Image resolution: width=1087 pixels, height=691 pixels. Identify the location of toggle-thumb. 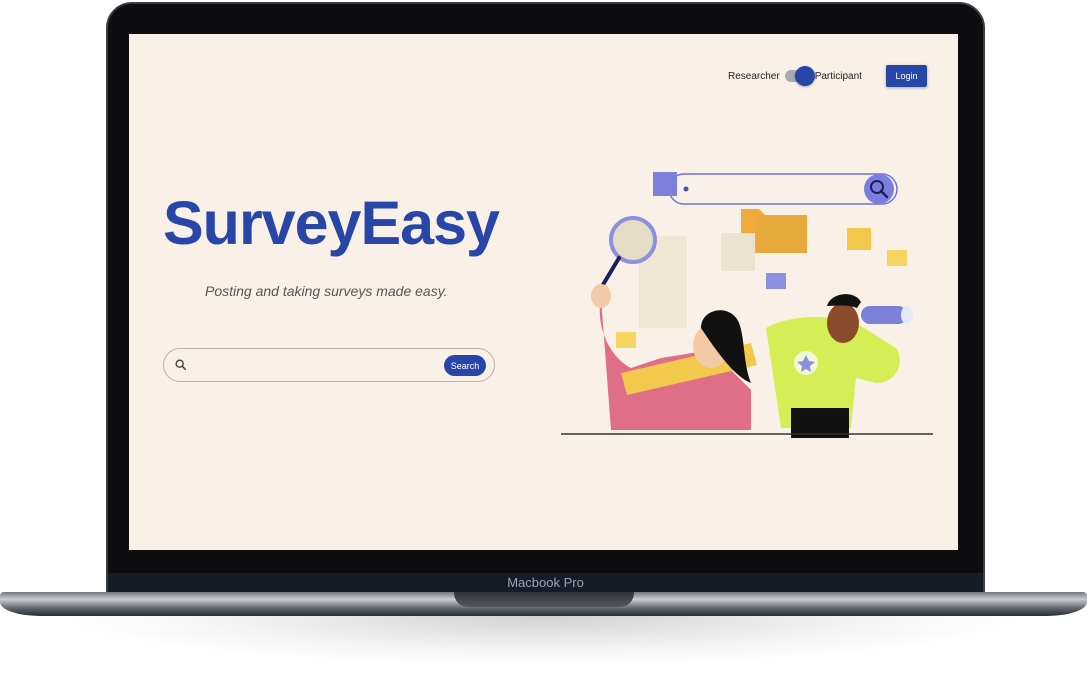
(804, 76).